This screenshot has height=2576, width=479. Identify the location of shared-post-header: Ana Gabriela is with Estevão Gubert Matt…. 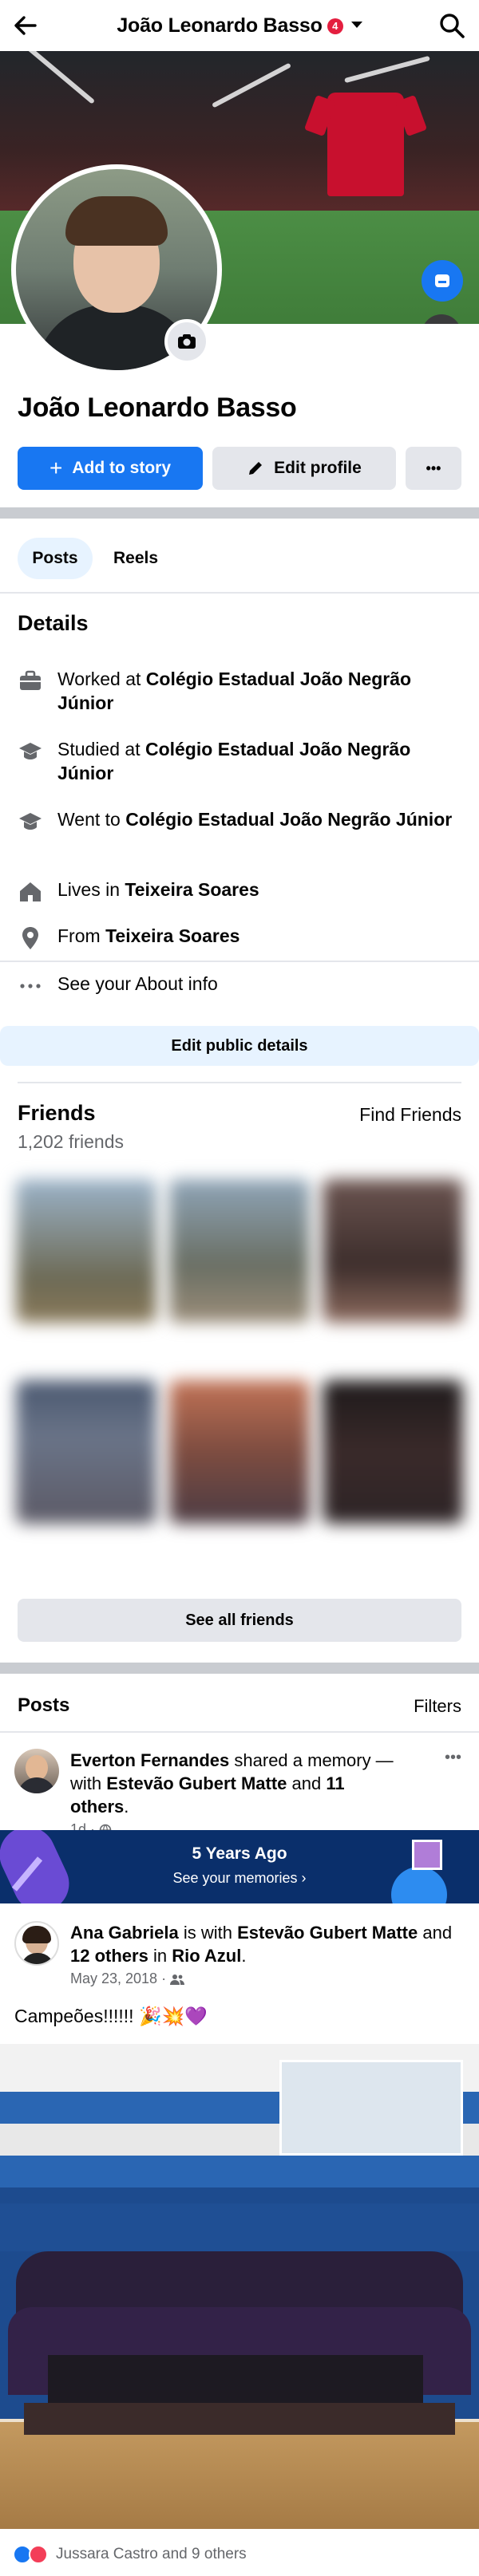
(237, 1955).